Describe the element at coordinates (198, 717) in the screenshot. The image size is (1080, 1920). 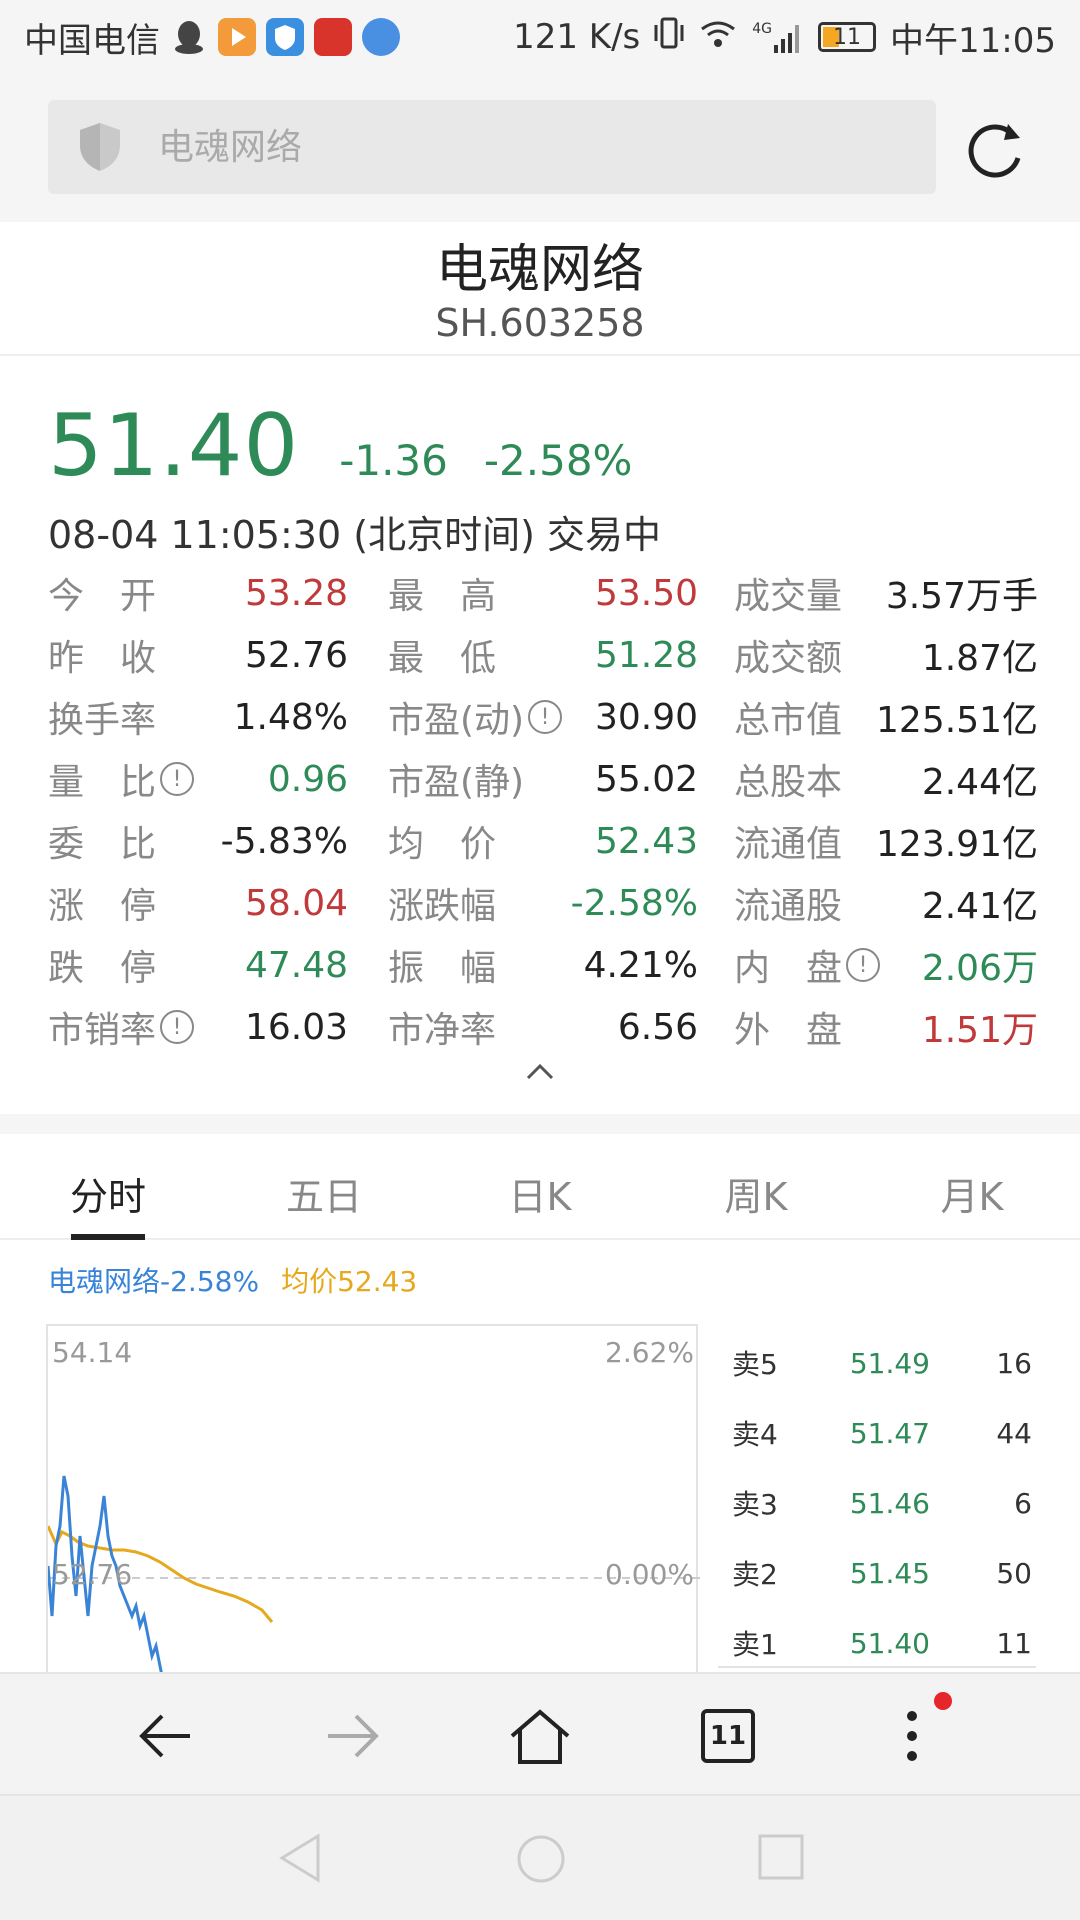
I see `stat-cell: 换手率 1.48%` at that location.